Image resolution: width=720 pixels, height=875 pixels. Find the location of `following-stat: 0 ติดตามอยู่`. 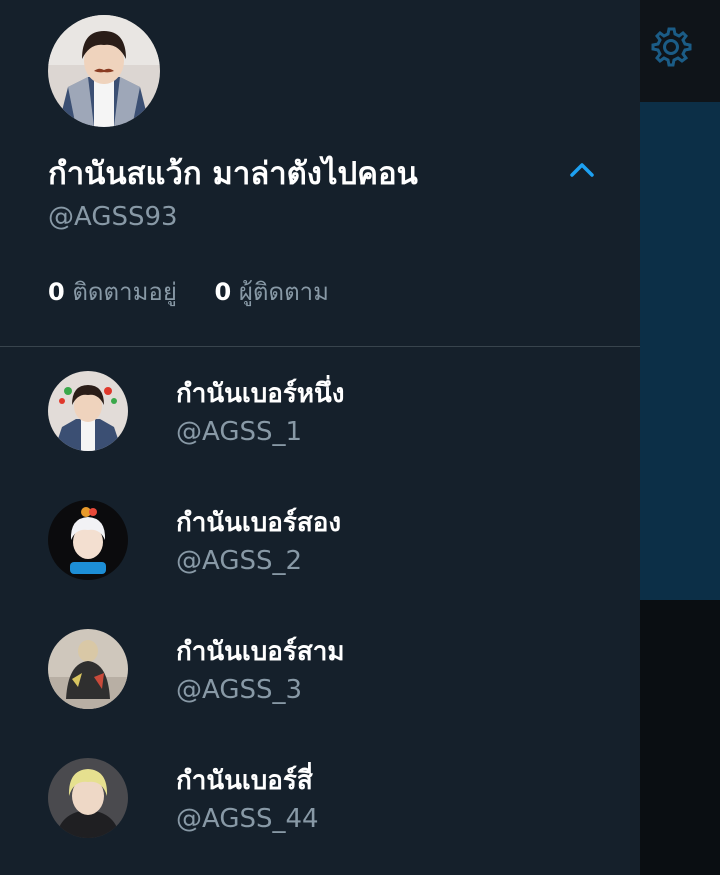

following-stat: 0 ติดตามอยู่ is located at coordinates (112, 291).